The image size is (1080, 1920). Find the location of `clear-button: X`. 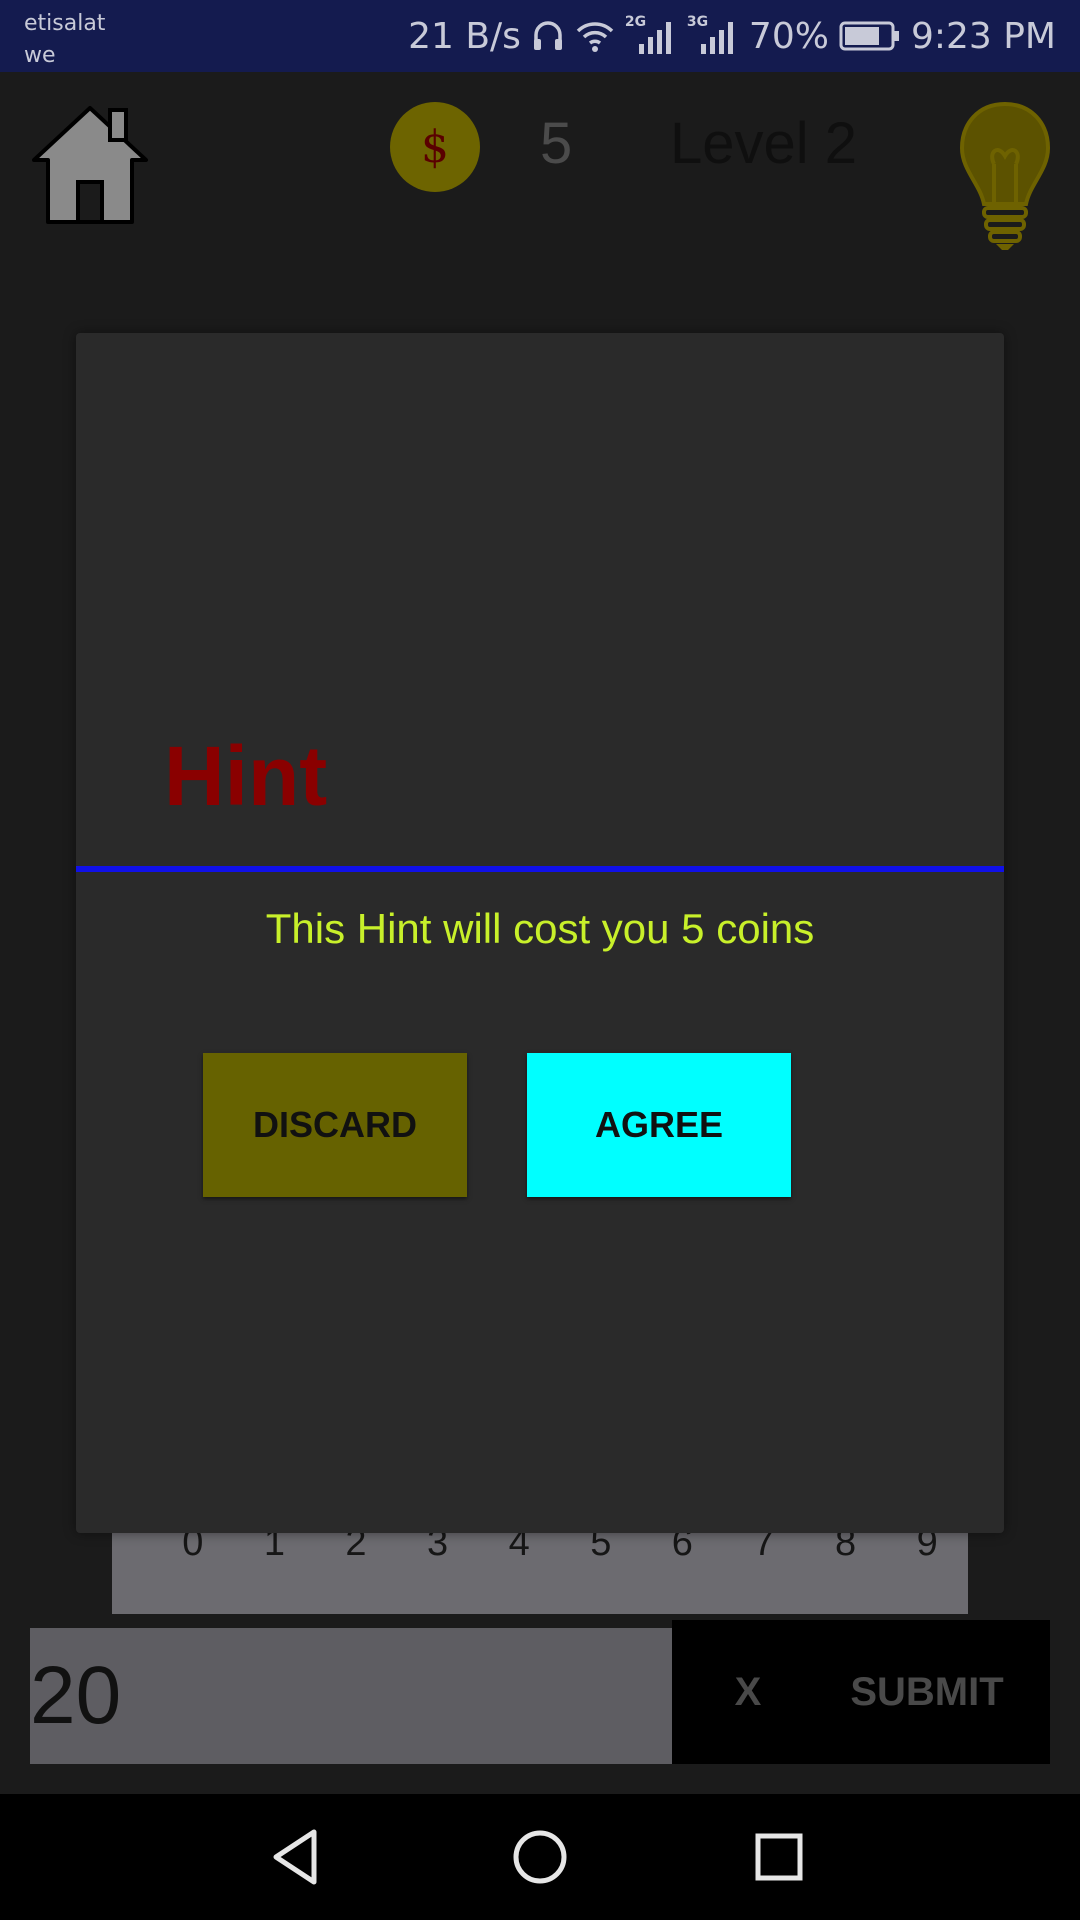

clear-button: X is located at coordinates (748, 1692).